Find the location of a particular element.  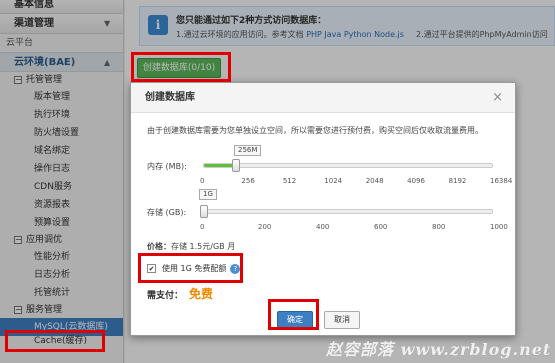

price-row: 价格：存储 1.5元/GB 月 is located at coordinates (191, 246).